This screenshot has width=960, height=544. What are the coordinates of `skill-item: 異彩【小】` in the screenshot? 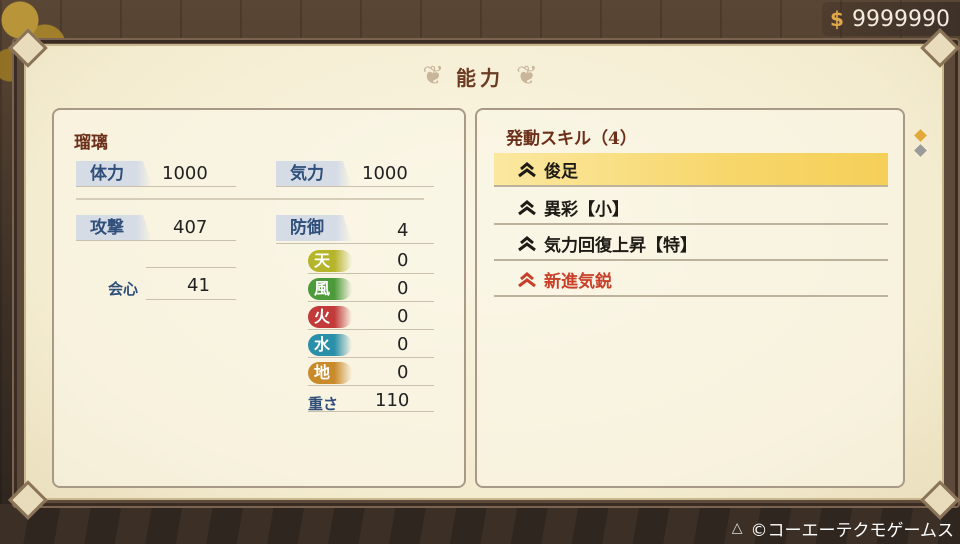 It's located at (691, 208).